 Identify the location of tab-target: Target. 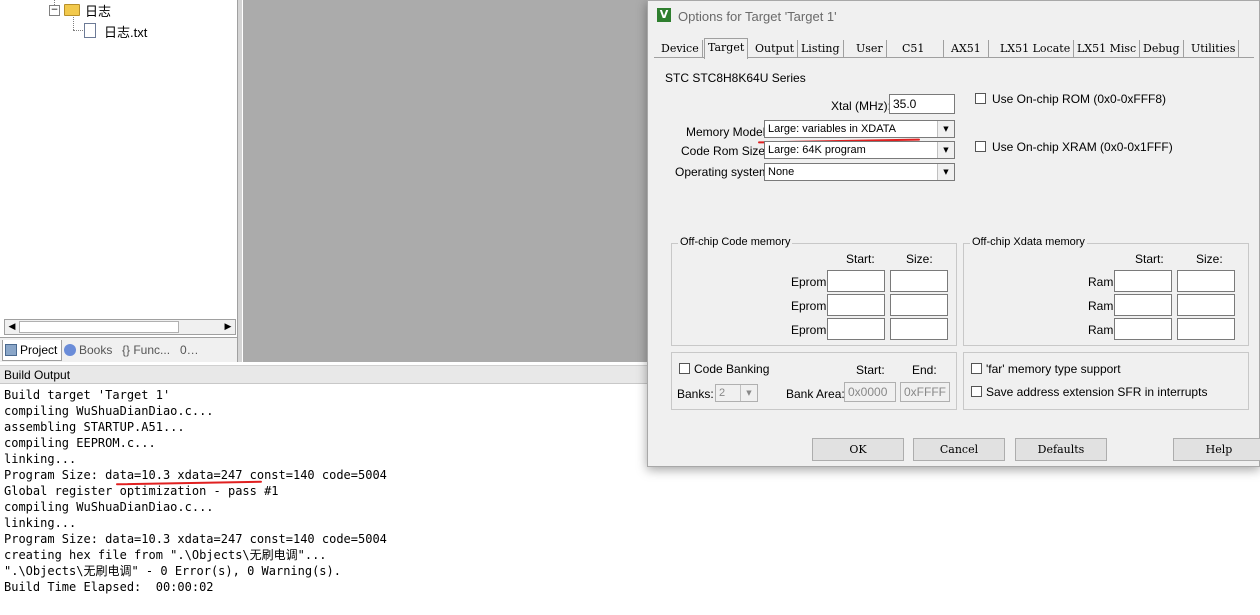
(726, 48).